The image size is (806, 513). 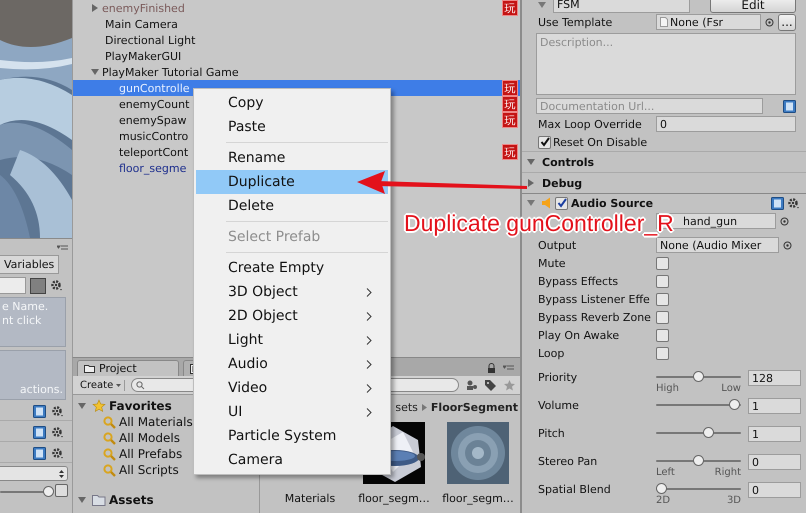 I want to click on menu-button, so click(x=61, y=490).